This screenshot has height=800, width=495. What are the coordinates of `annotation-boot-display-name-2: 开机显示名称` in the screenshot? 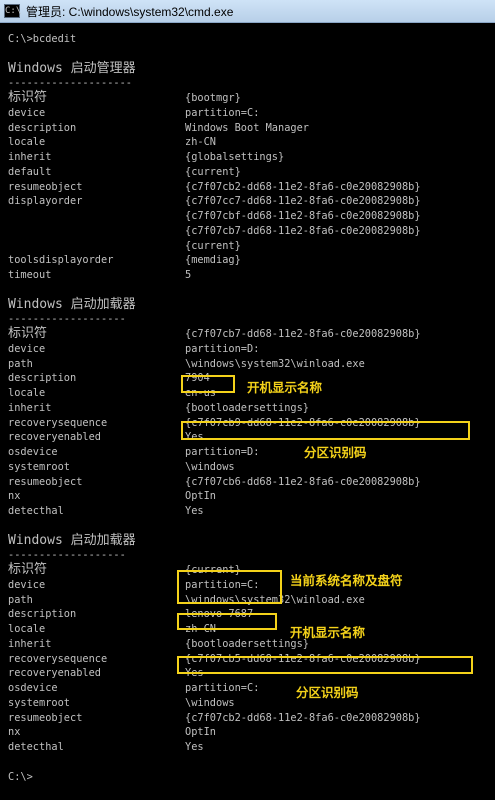 It's located at (328, 632).